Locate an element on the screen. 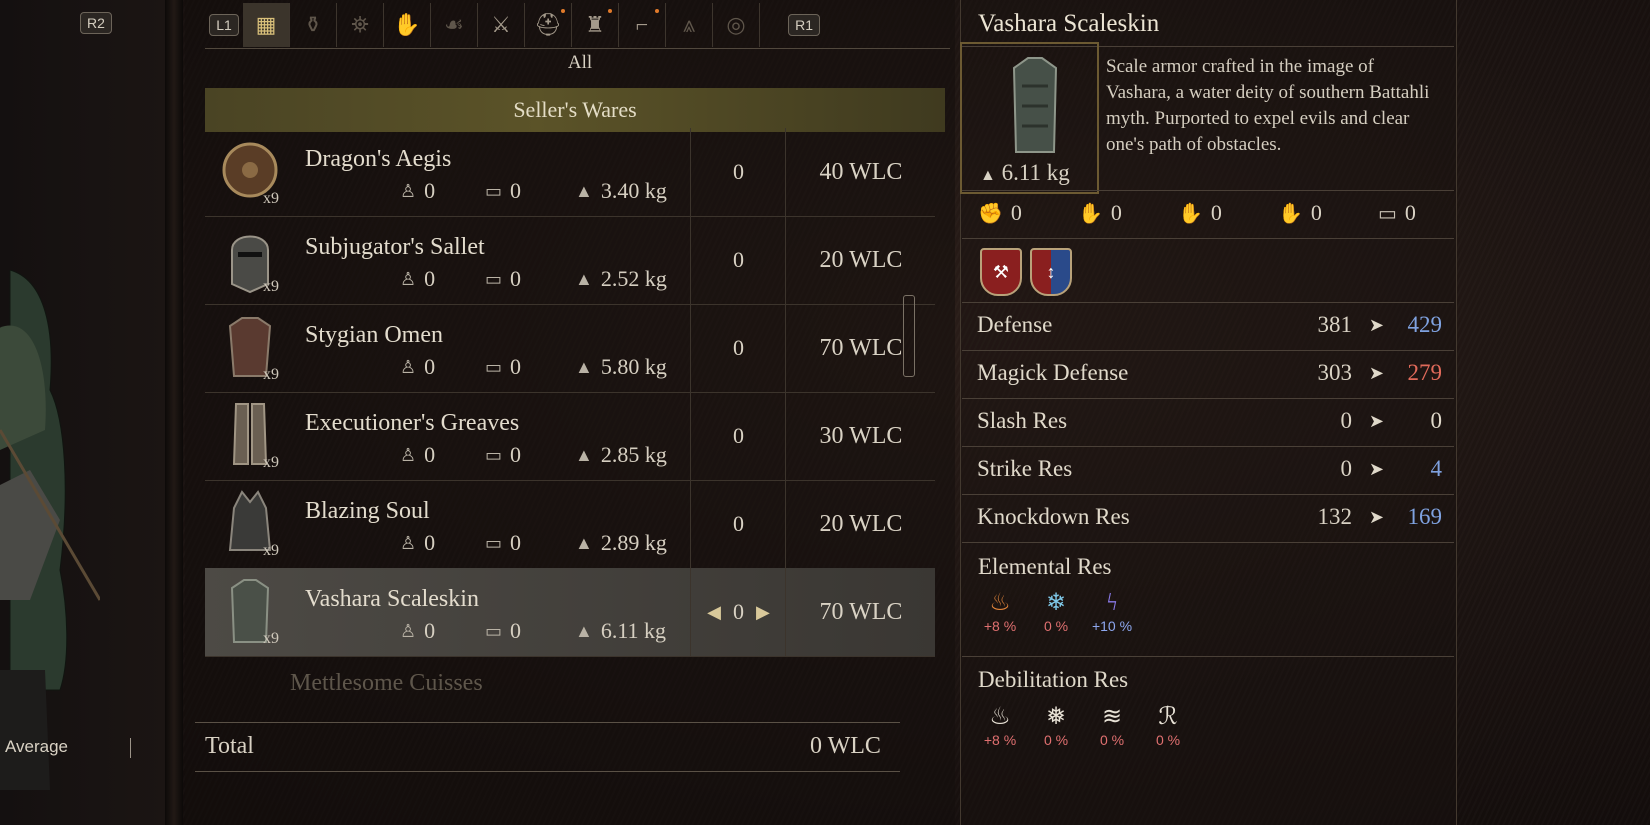  boot-icon: ⌐ is located at coordinates (642, 24).